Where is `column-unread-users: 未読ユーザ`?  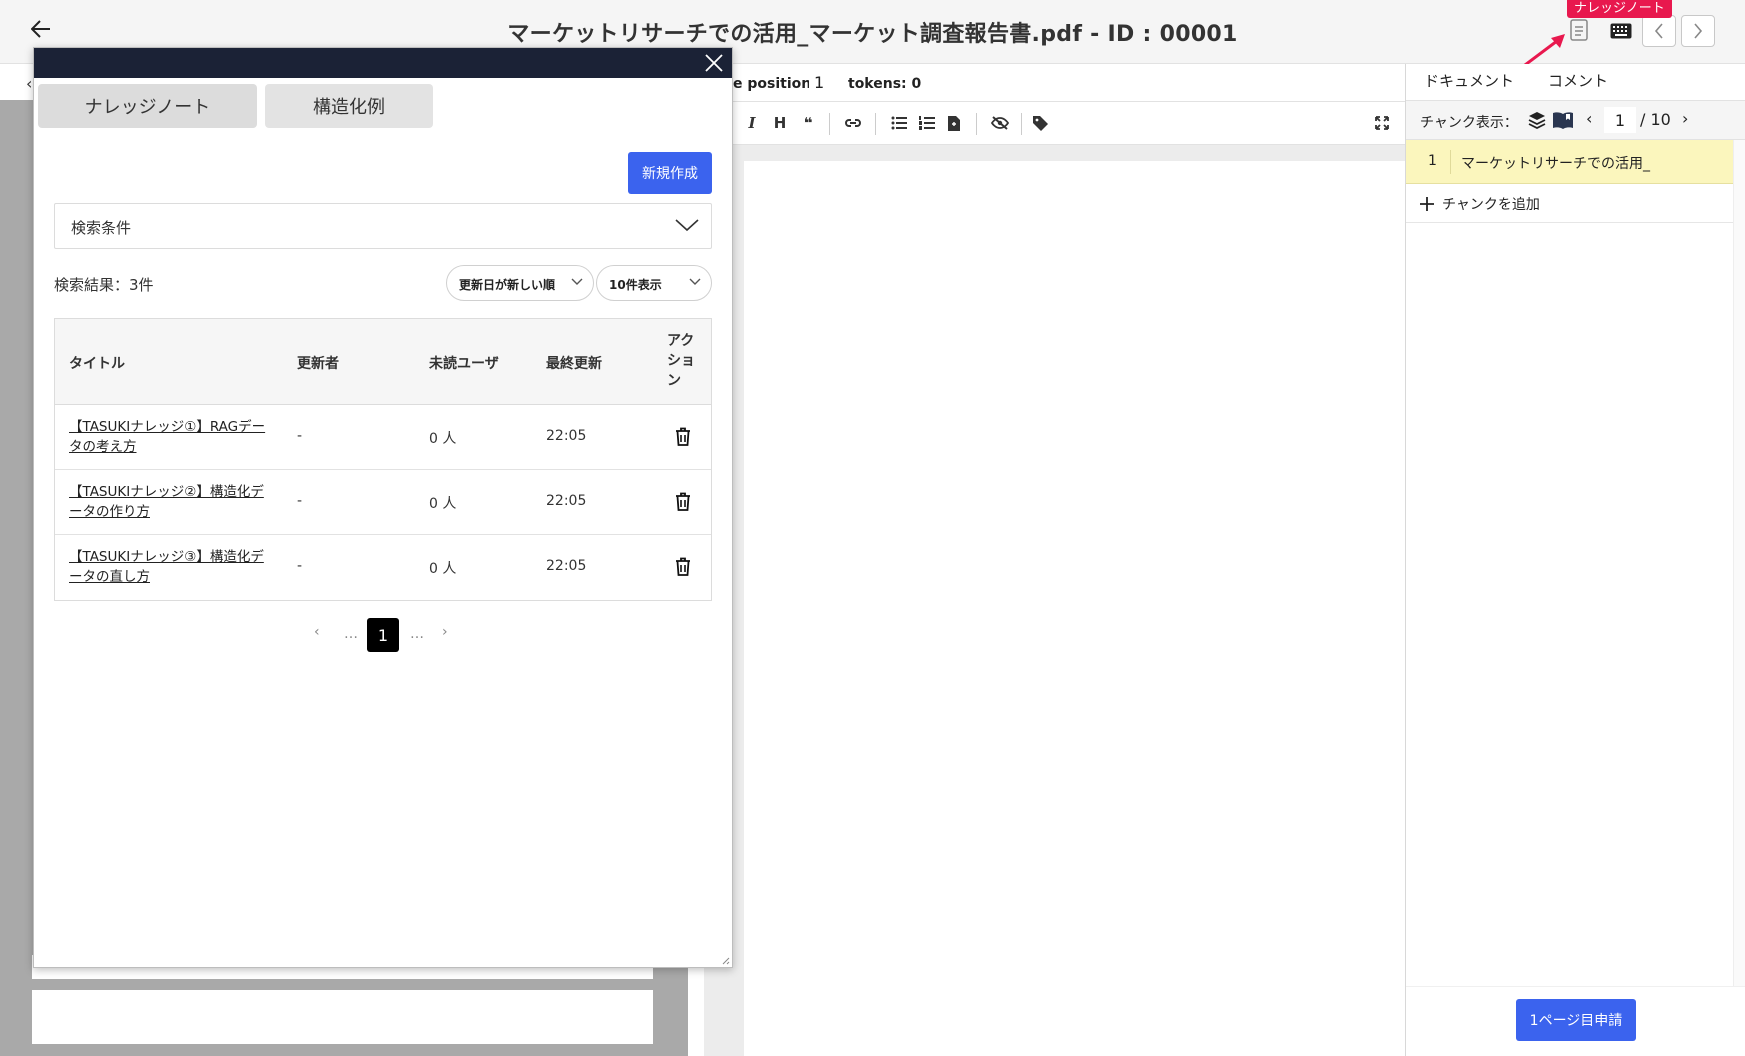 column-unread-users: 未読ユーザ is located at coordinates (464, 364).